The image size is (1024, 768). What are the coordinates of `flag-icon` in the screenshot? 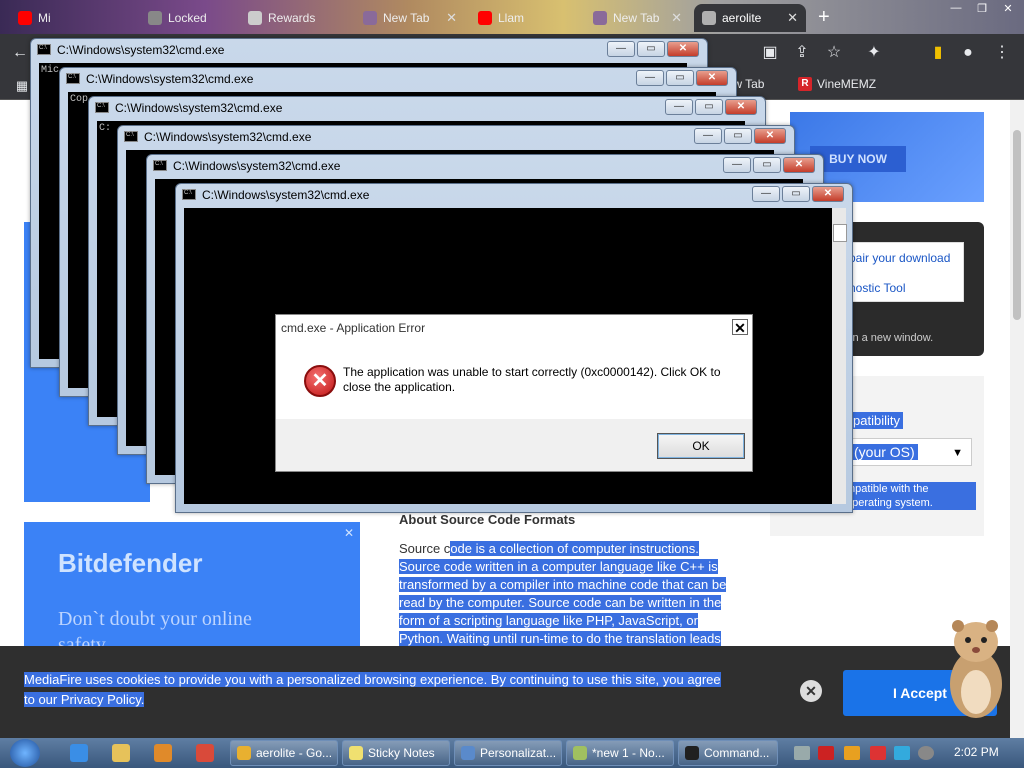 It's located at (878, 753).